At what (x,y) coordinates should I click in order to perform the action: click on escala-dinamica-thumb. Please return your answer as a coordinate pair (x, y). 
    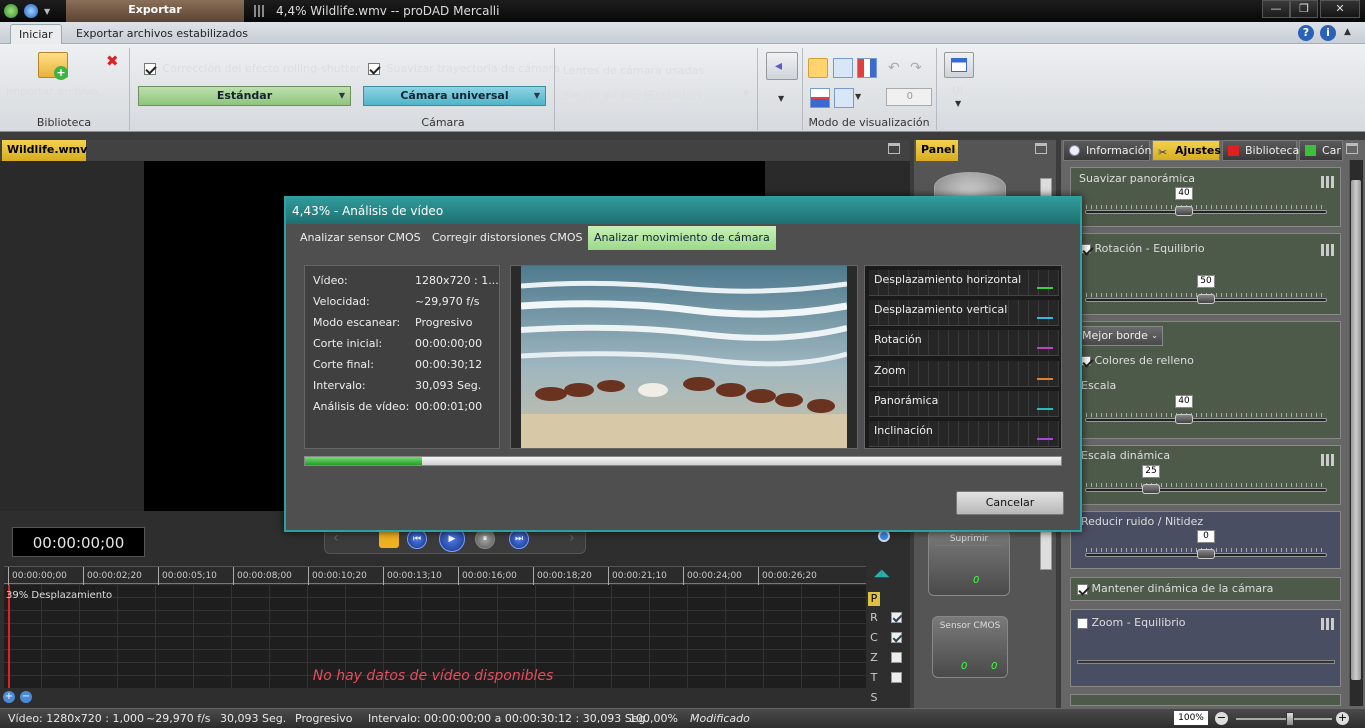
    Looking at the image, I should click on (1151, 489).